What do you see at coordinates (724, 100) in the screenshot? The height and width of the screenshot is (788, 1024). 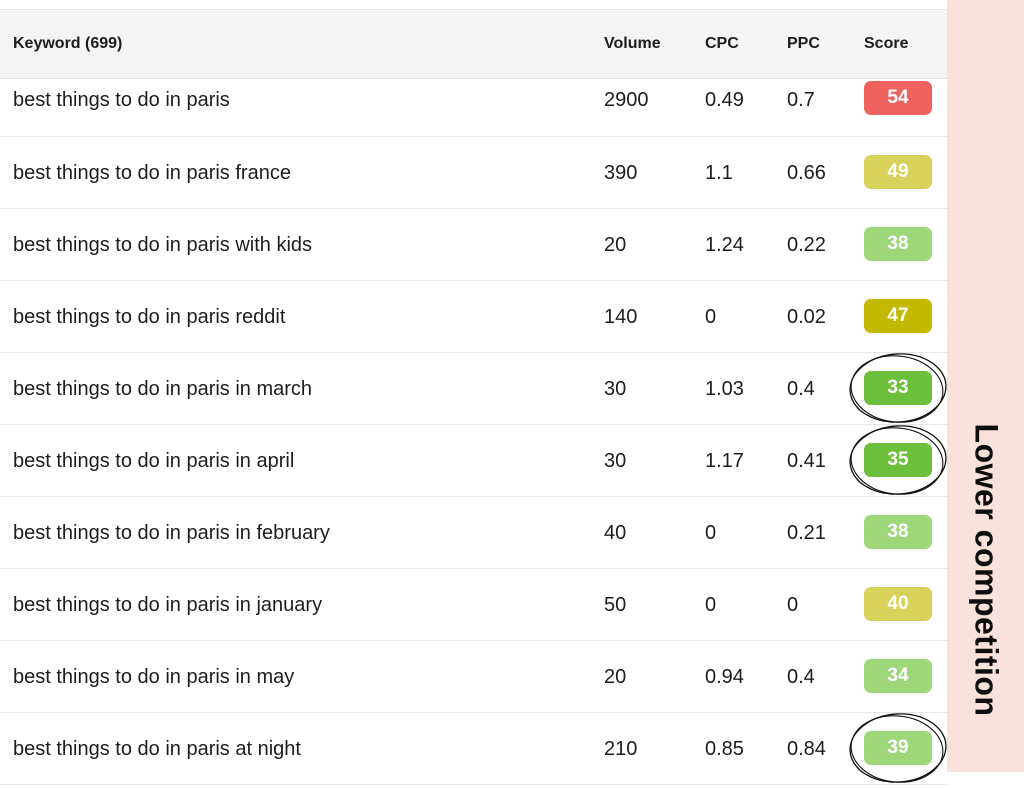 I see `cpc-cell: 0.49` at bounding box center [724, 100].